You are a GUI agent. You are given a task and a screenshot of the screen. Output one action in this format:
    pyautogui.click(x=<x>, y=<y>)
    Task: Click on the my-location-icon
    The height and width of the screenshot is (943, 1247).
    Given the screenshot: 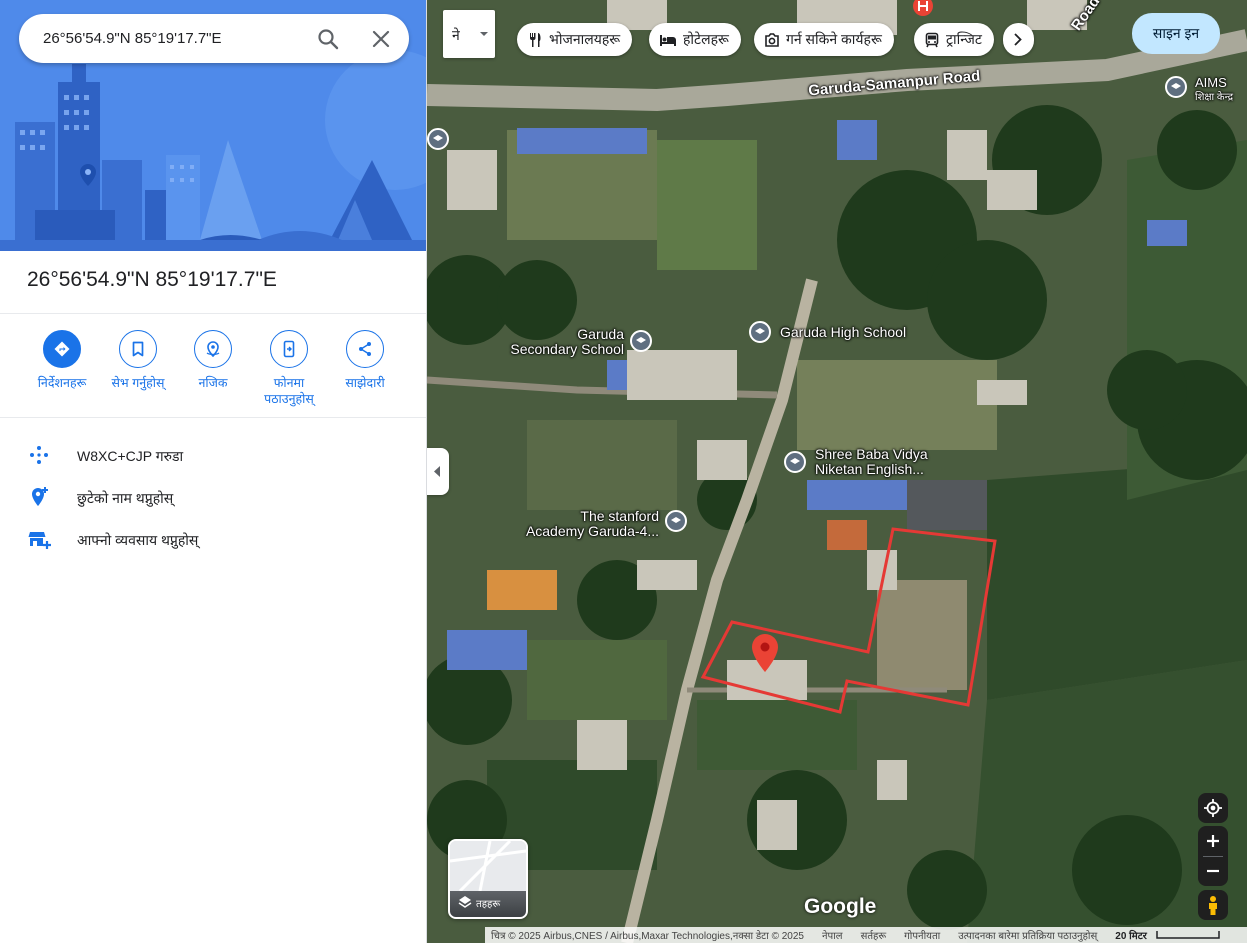 What is the action you would take?
    pyautogui.click(x=1213, y=808)
    